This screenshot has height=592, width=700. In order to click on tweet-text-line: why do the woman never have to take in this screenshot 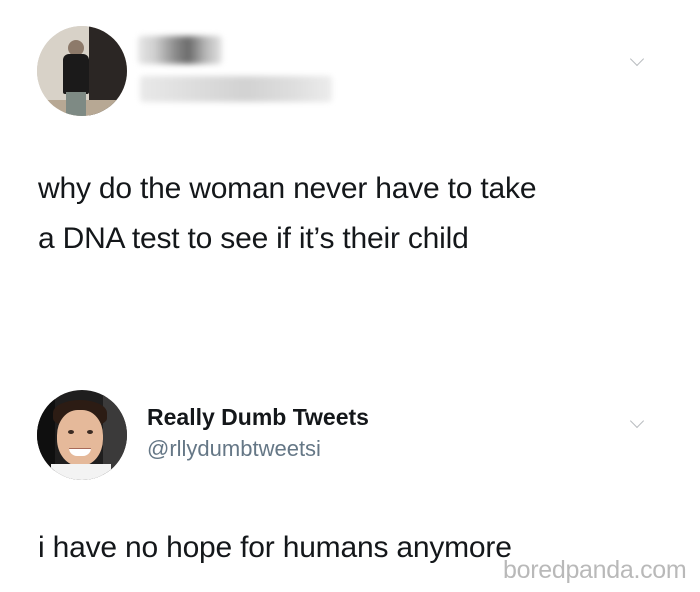, I will do `click(287, 188)`.